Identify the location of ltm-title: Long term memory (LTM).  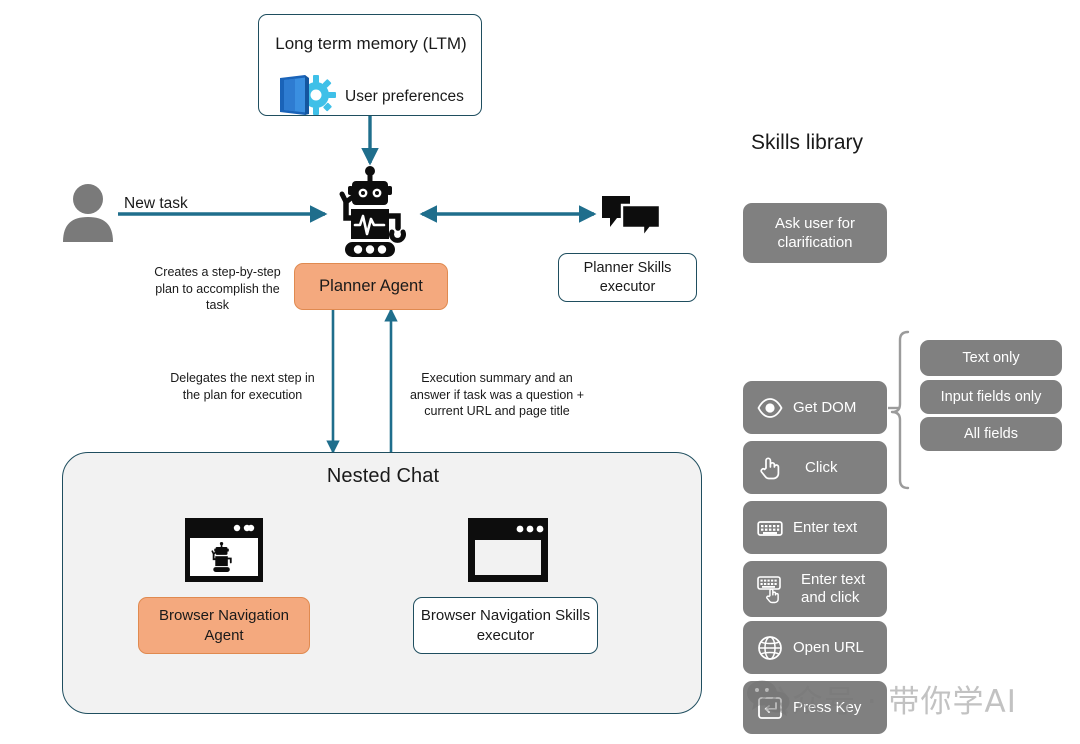
(371, 43).